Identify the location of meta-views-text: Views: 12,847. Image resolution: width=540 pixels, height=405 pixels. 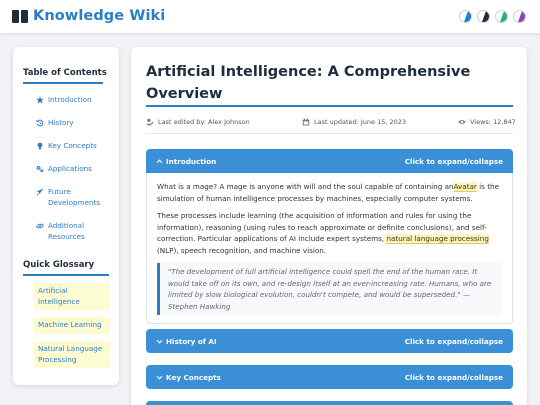
(493, 122).